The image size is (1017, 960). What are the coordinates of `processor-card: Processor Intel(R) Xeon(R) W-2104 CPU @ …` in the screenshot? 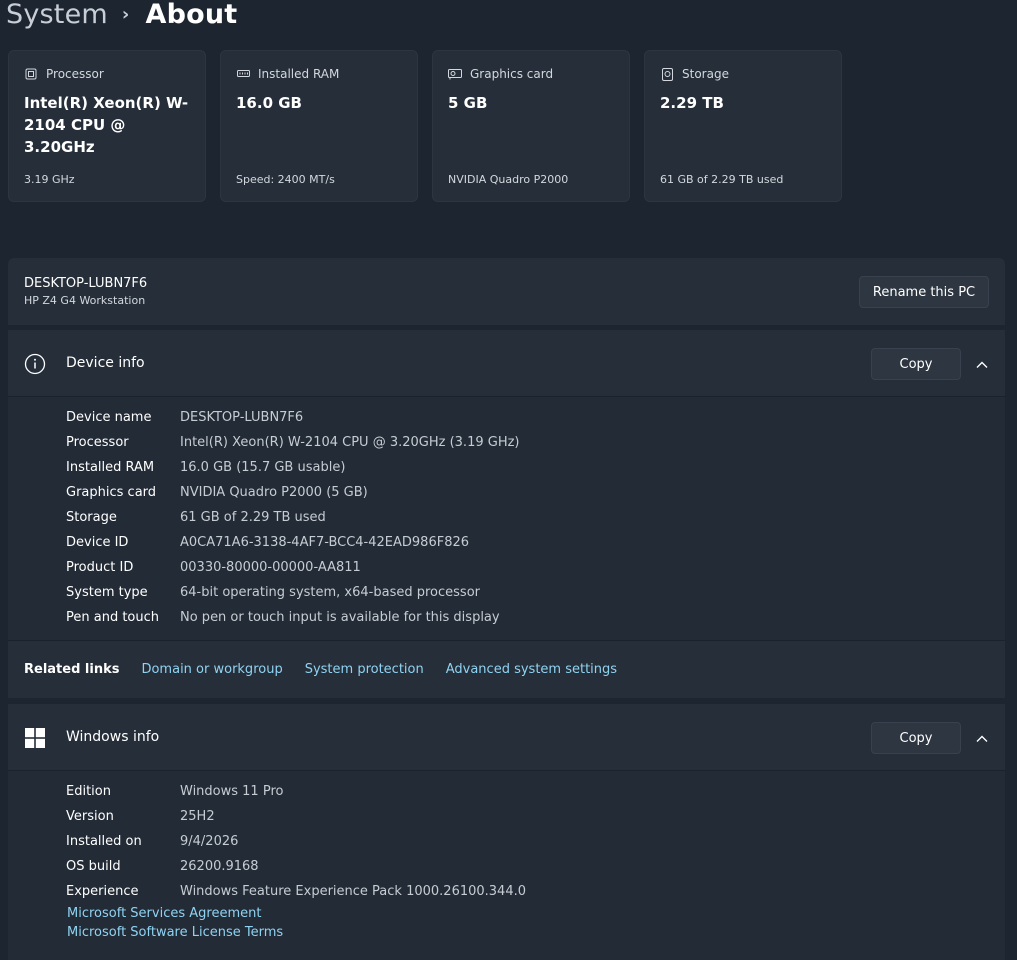 It's located at (107, 126).